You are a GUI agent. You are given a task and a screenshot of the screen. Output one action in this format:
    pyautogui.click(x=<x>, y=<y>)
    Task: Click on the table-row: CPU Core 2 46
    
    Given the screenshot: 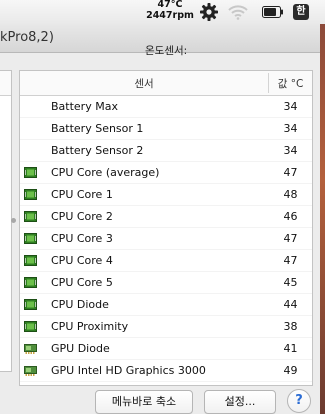 What is the action you would take?
    pyautogui.click(x=166, y=217)
    